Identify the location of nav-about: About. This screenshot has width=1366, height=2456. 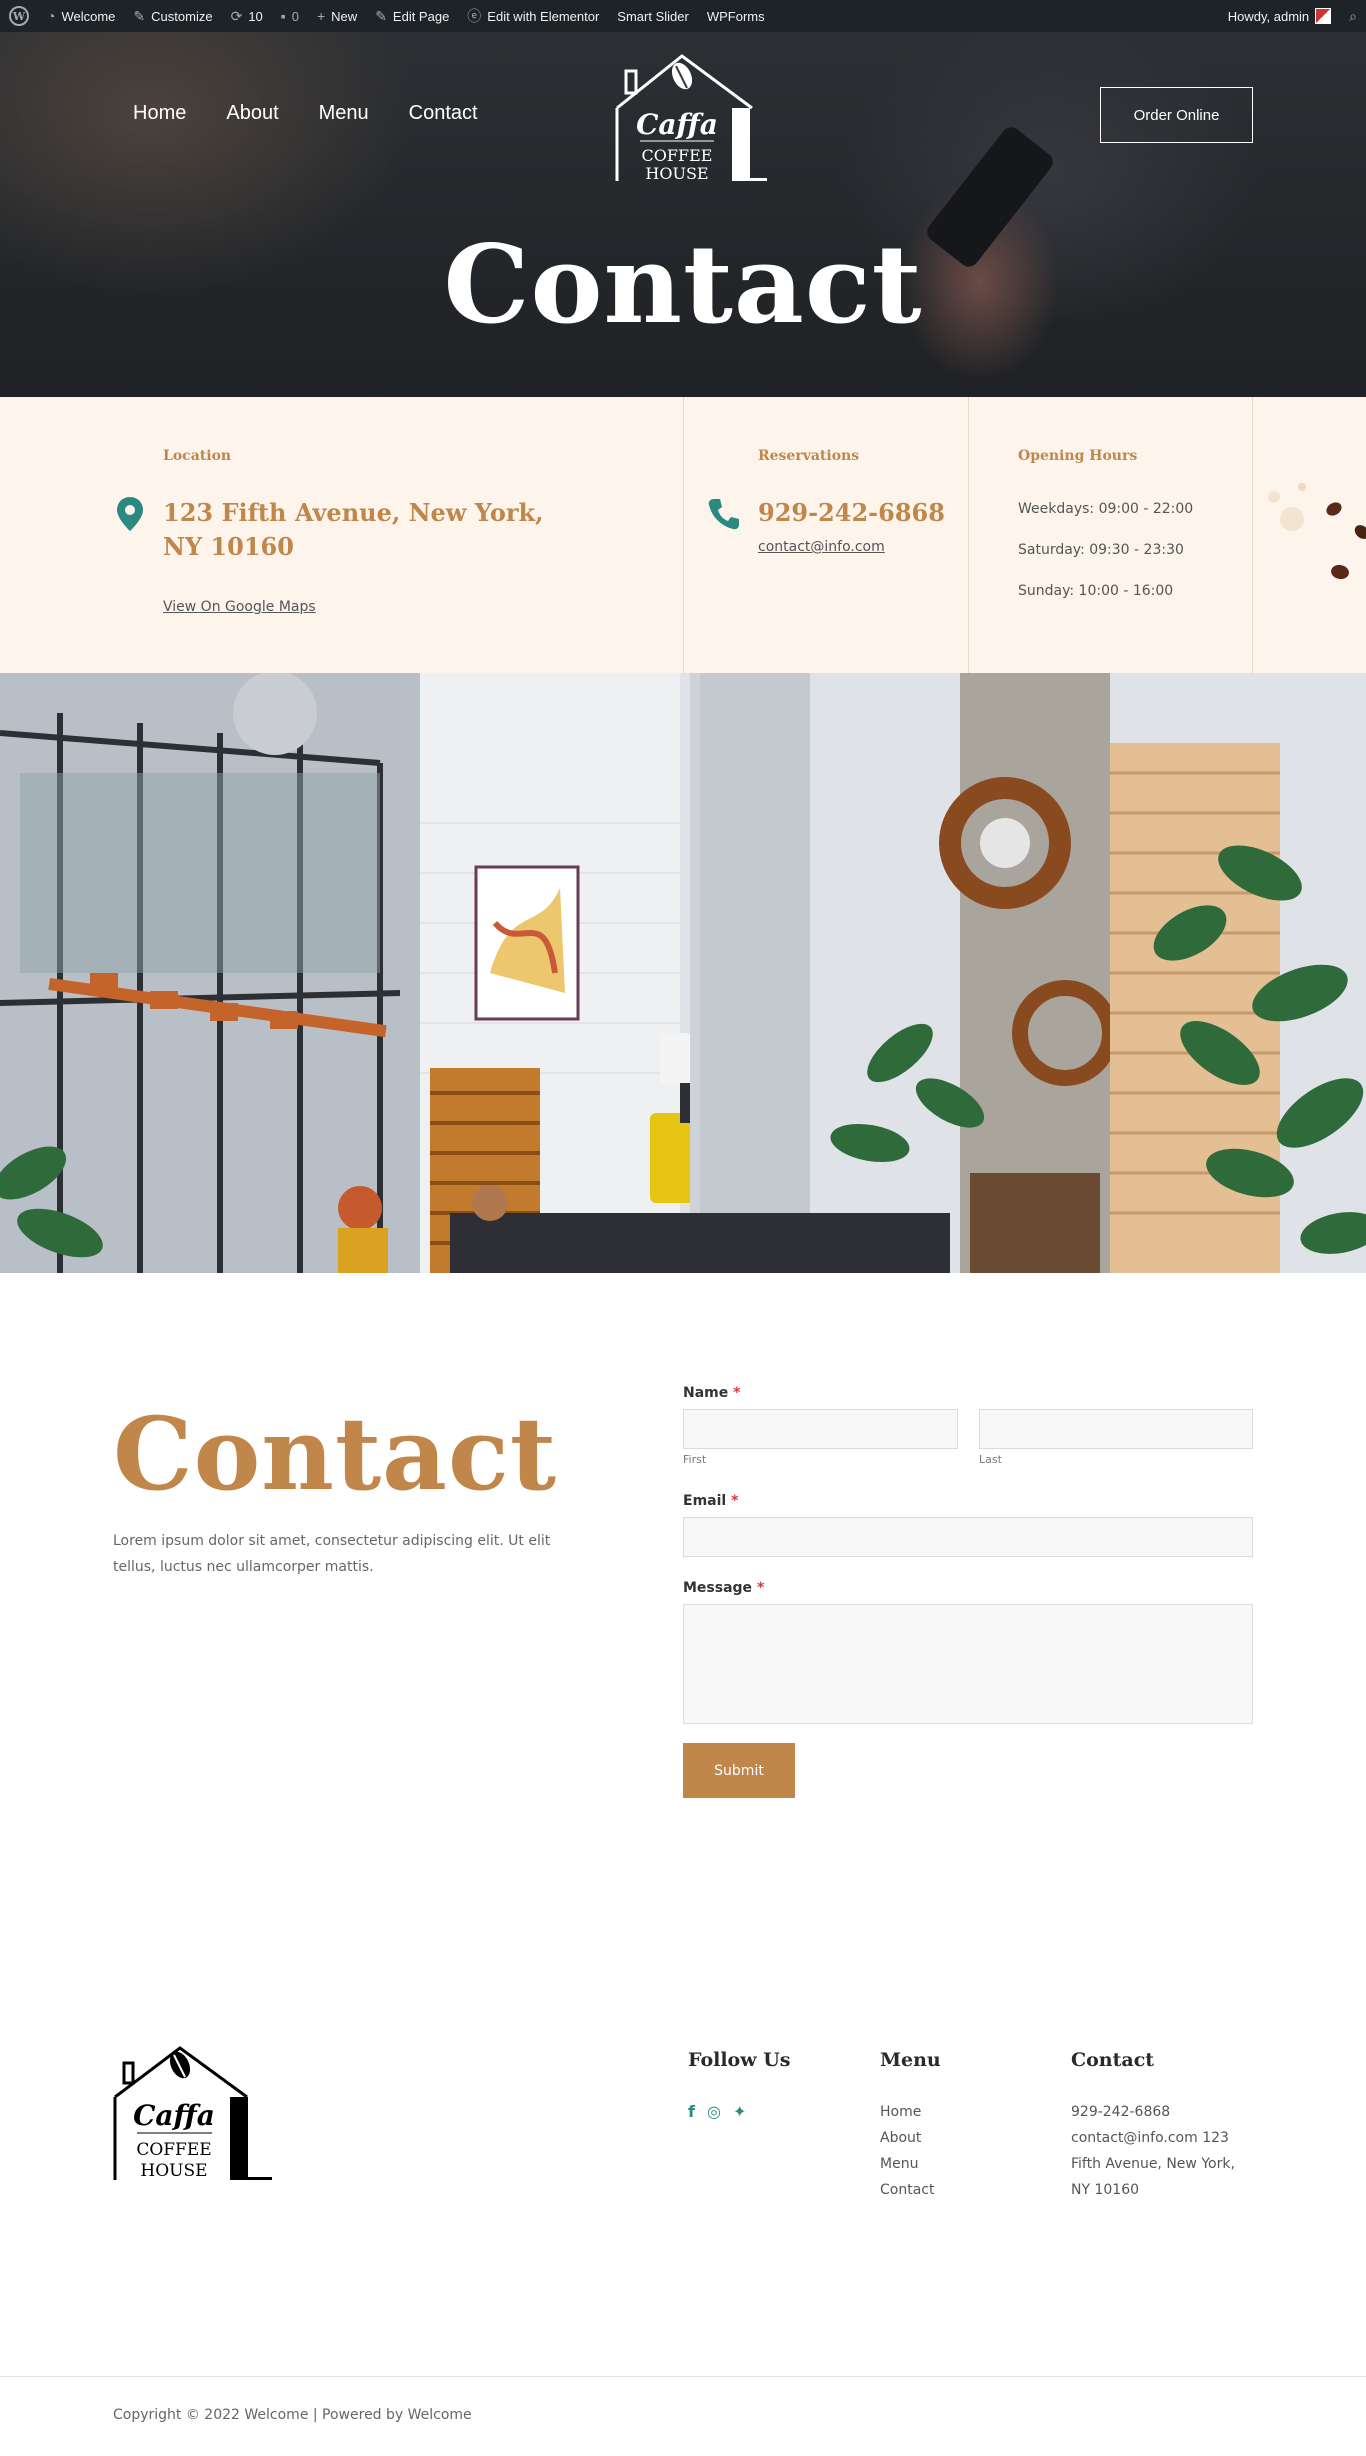
(252, 113).